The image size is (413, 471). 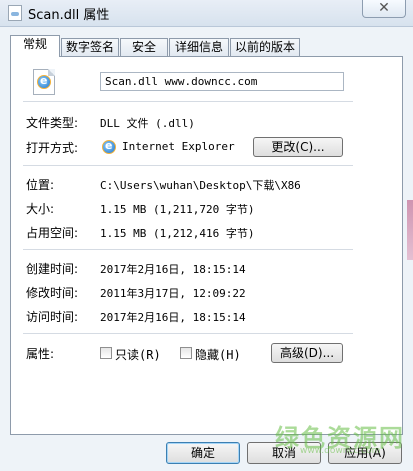 I want to click on file-type-value: DLL 文件 (.dll), so click(x=147, y=123).